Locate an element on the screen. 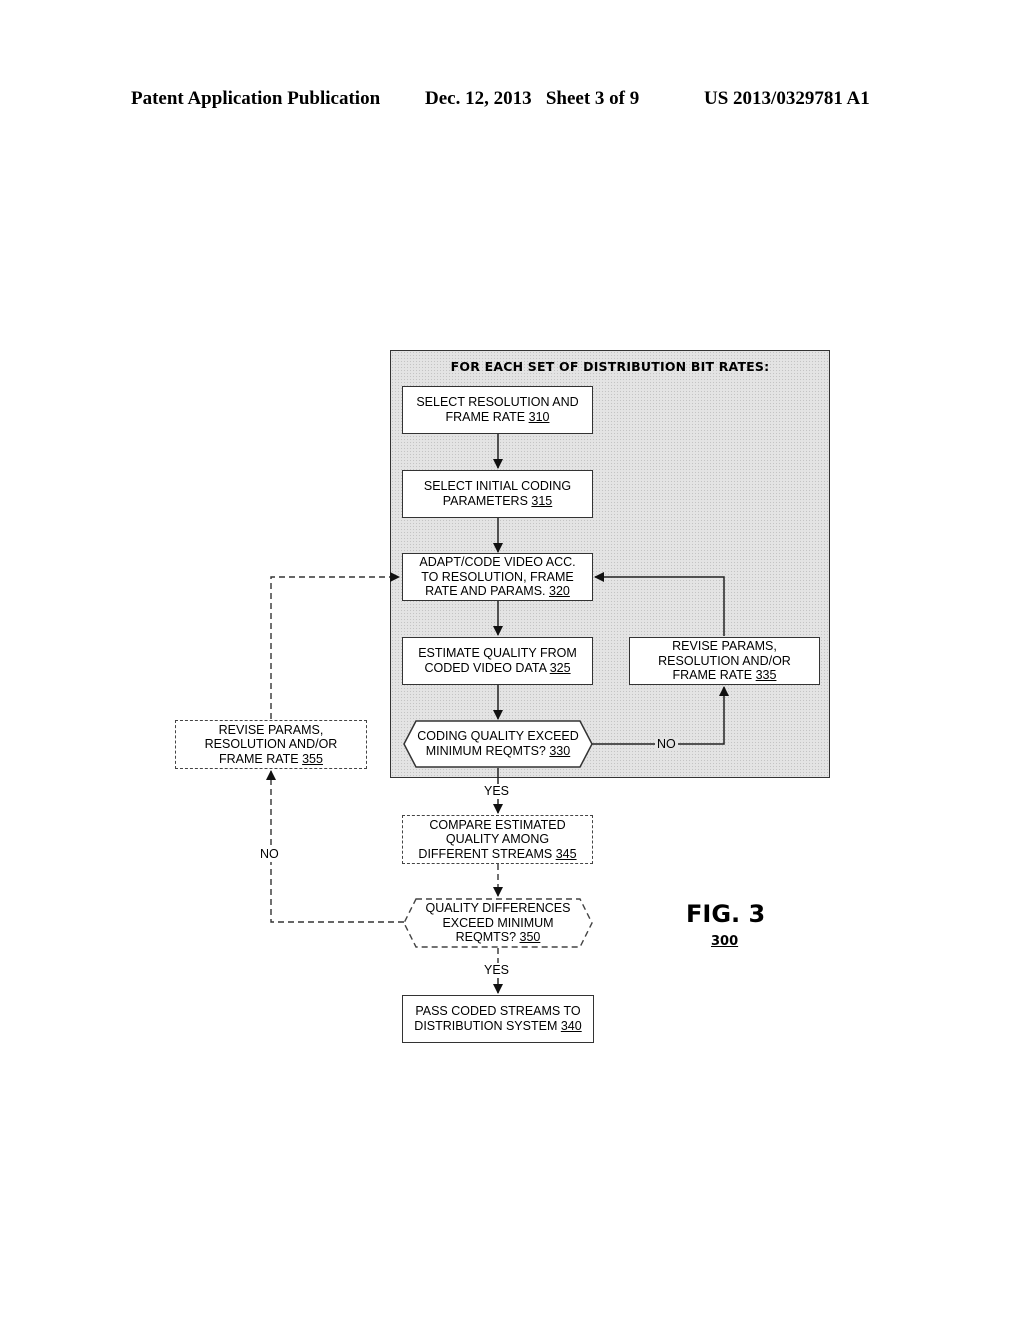  figure-label: FIG. 3 is located at coordinates (726, 914).